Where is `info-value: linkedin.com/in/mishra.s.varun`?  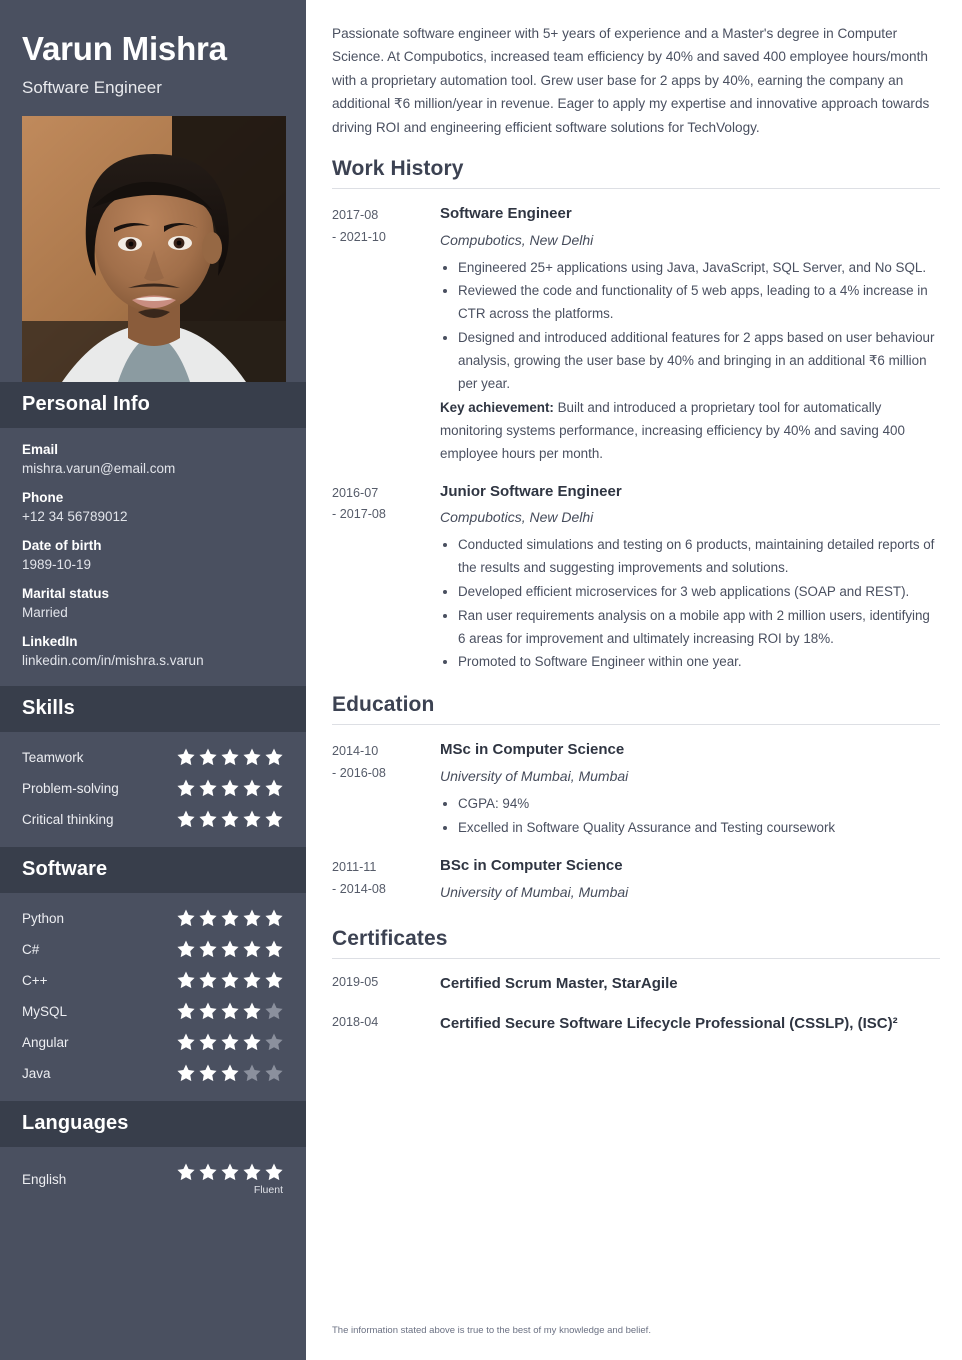
info-value: linkedin.com/in/mishra.s.varun is located at coordinates (153, 660).